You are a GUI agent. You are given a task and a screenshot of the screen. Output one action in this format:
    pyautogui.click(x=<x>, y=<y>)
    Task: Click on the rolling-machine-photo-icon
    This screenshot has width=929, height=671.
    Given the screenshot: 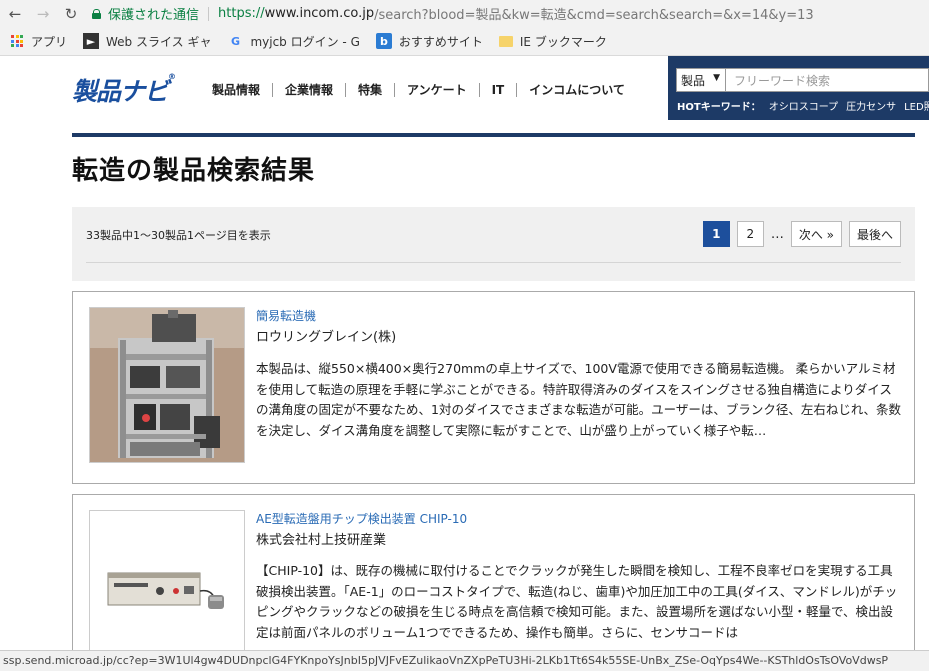 What is the action you would take?
    pyautogui.click(x=167, y=385)
    